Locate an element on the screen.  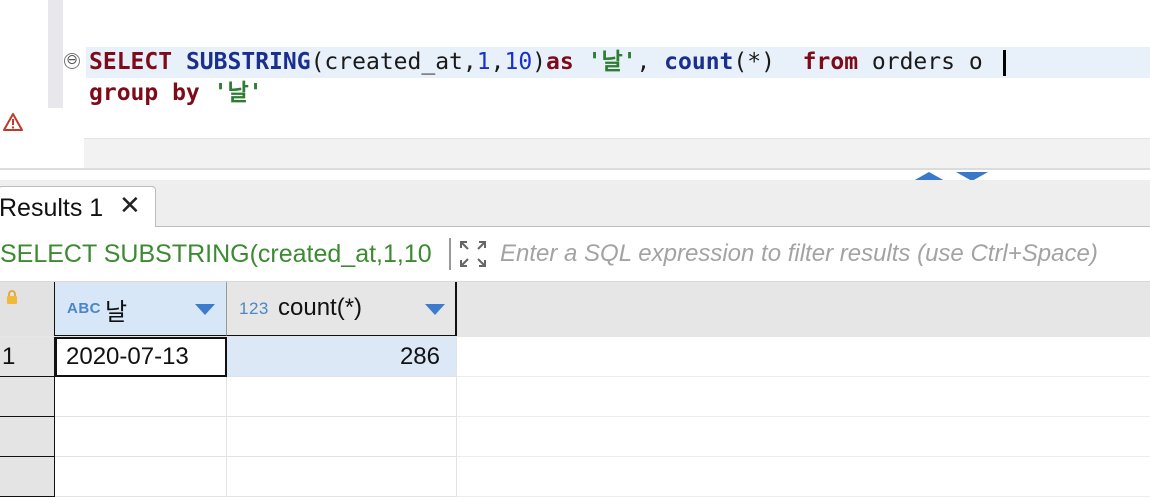
editor-gutter is located at coordinates (55, 54).